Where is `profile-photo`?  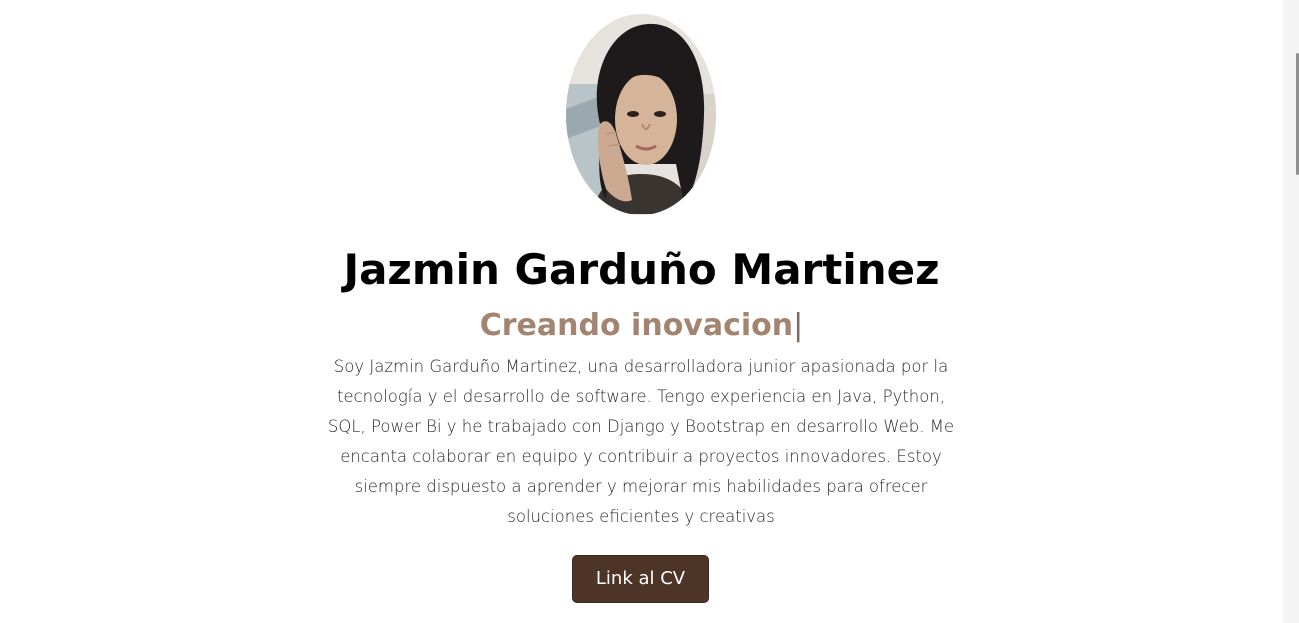
profile-photo is located at coordinates (641, 114).